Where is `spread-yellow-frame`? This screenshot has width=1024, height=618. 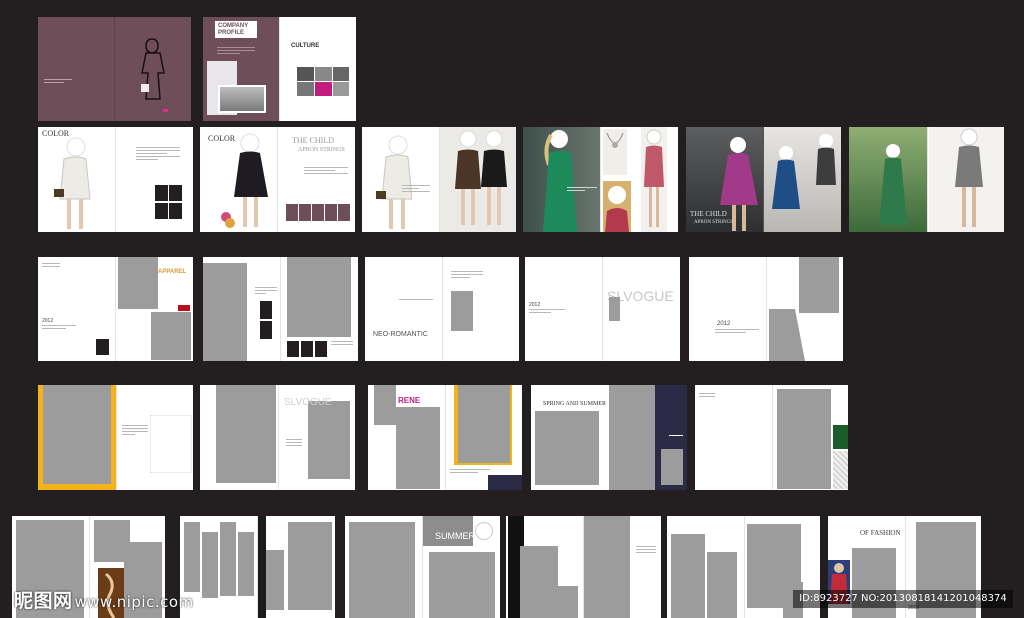 spread-yellow-frame is located at coordinates (115, 437).